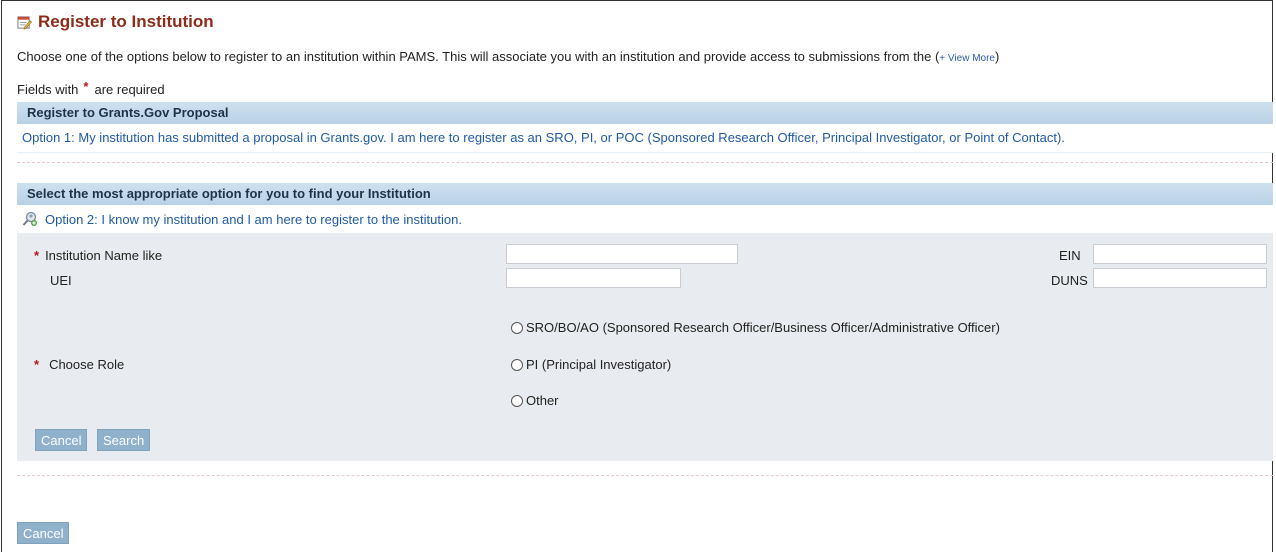  I want to click on edit-document-icon, so click(24, 22).